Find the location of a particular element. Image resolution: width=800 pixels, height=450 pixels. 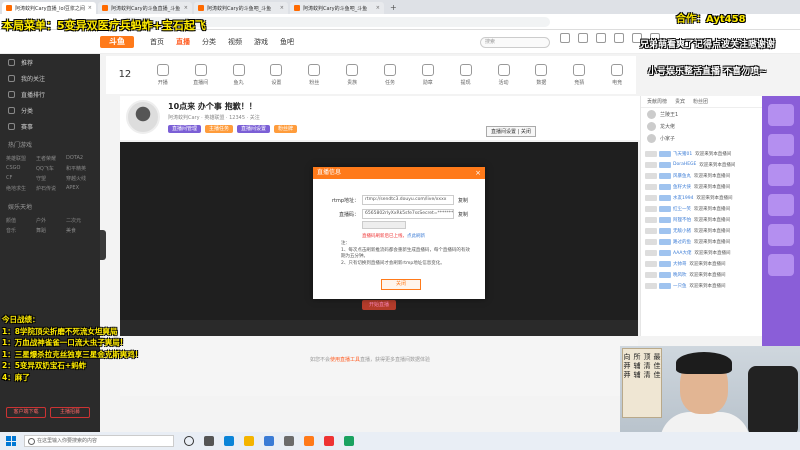

sidebar-game: 音乐 is located at coordinates (20, 230).